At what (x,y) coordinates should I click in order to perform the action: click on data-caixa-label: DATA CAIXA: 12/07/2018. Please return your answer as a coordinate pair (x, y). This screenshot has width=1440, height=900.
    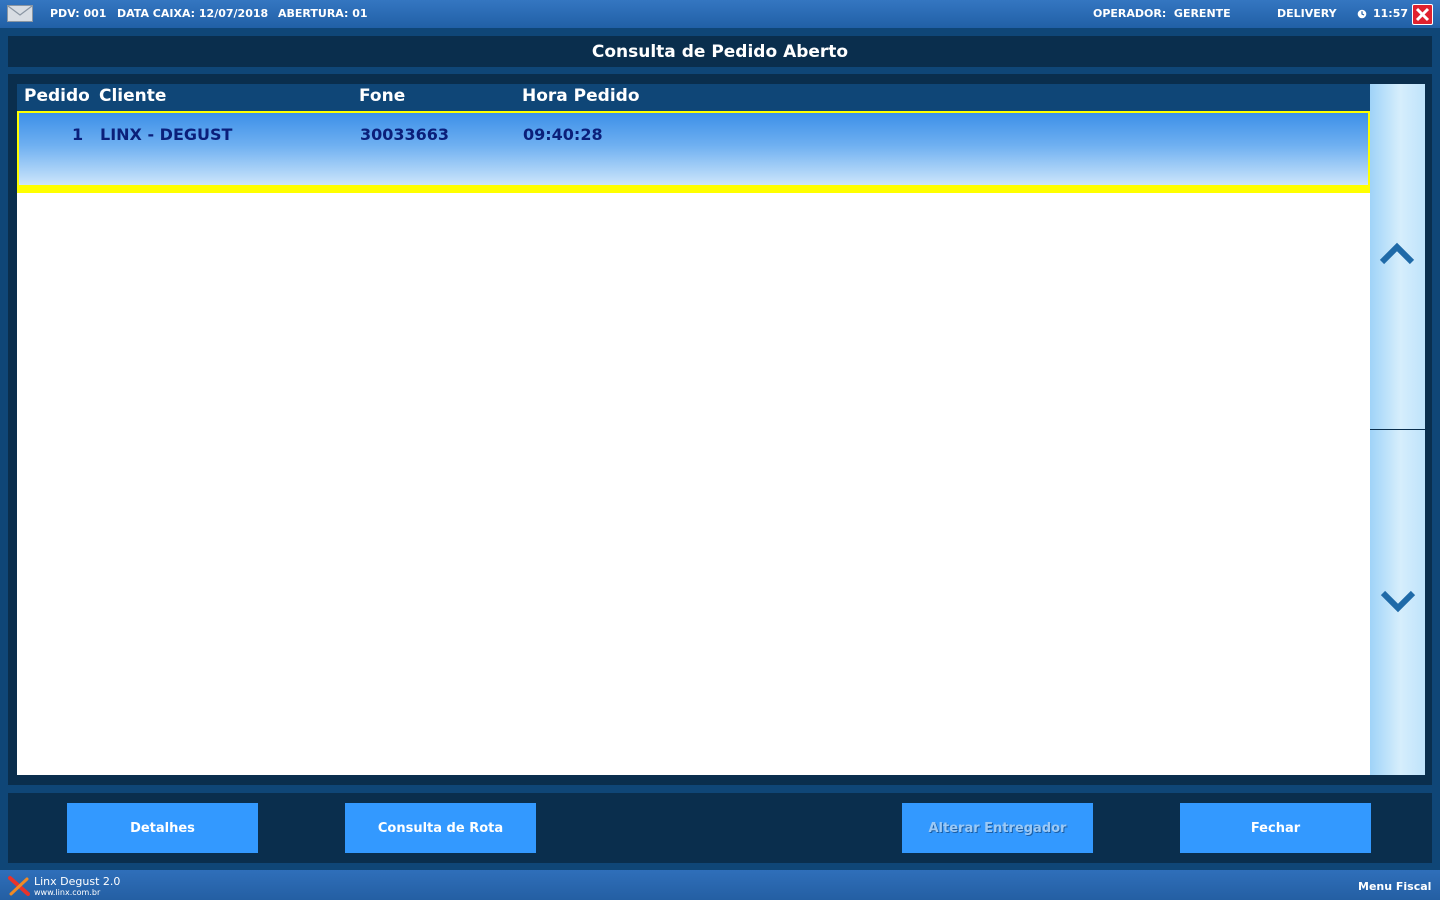
    Looking at the image, I should click on (193, 13).